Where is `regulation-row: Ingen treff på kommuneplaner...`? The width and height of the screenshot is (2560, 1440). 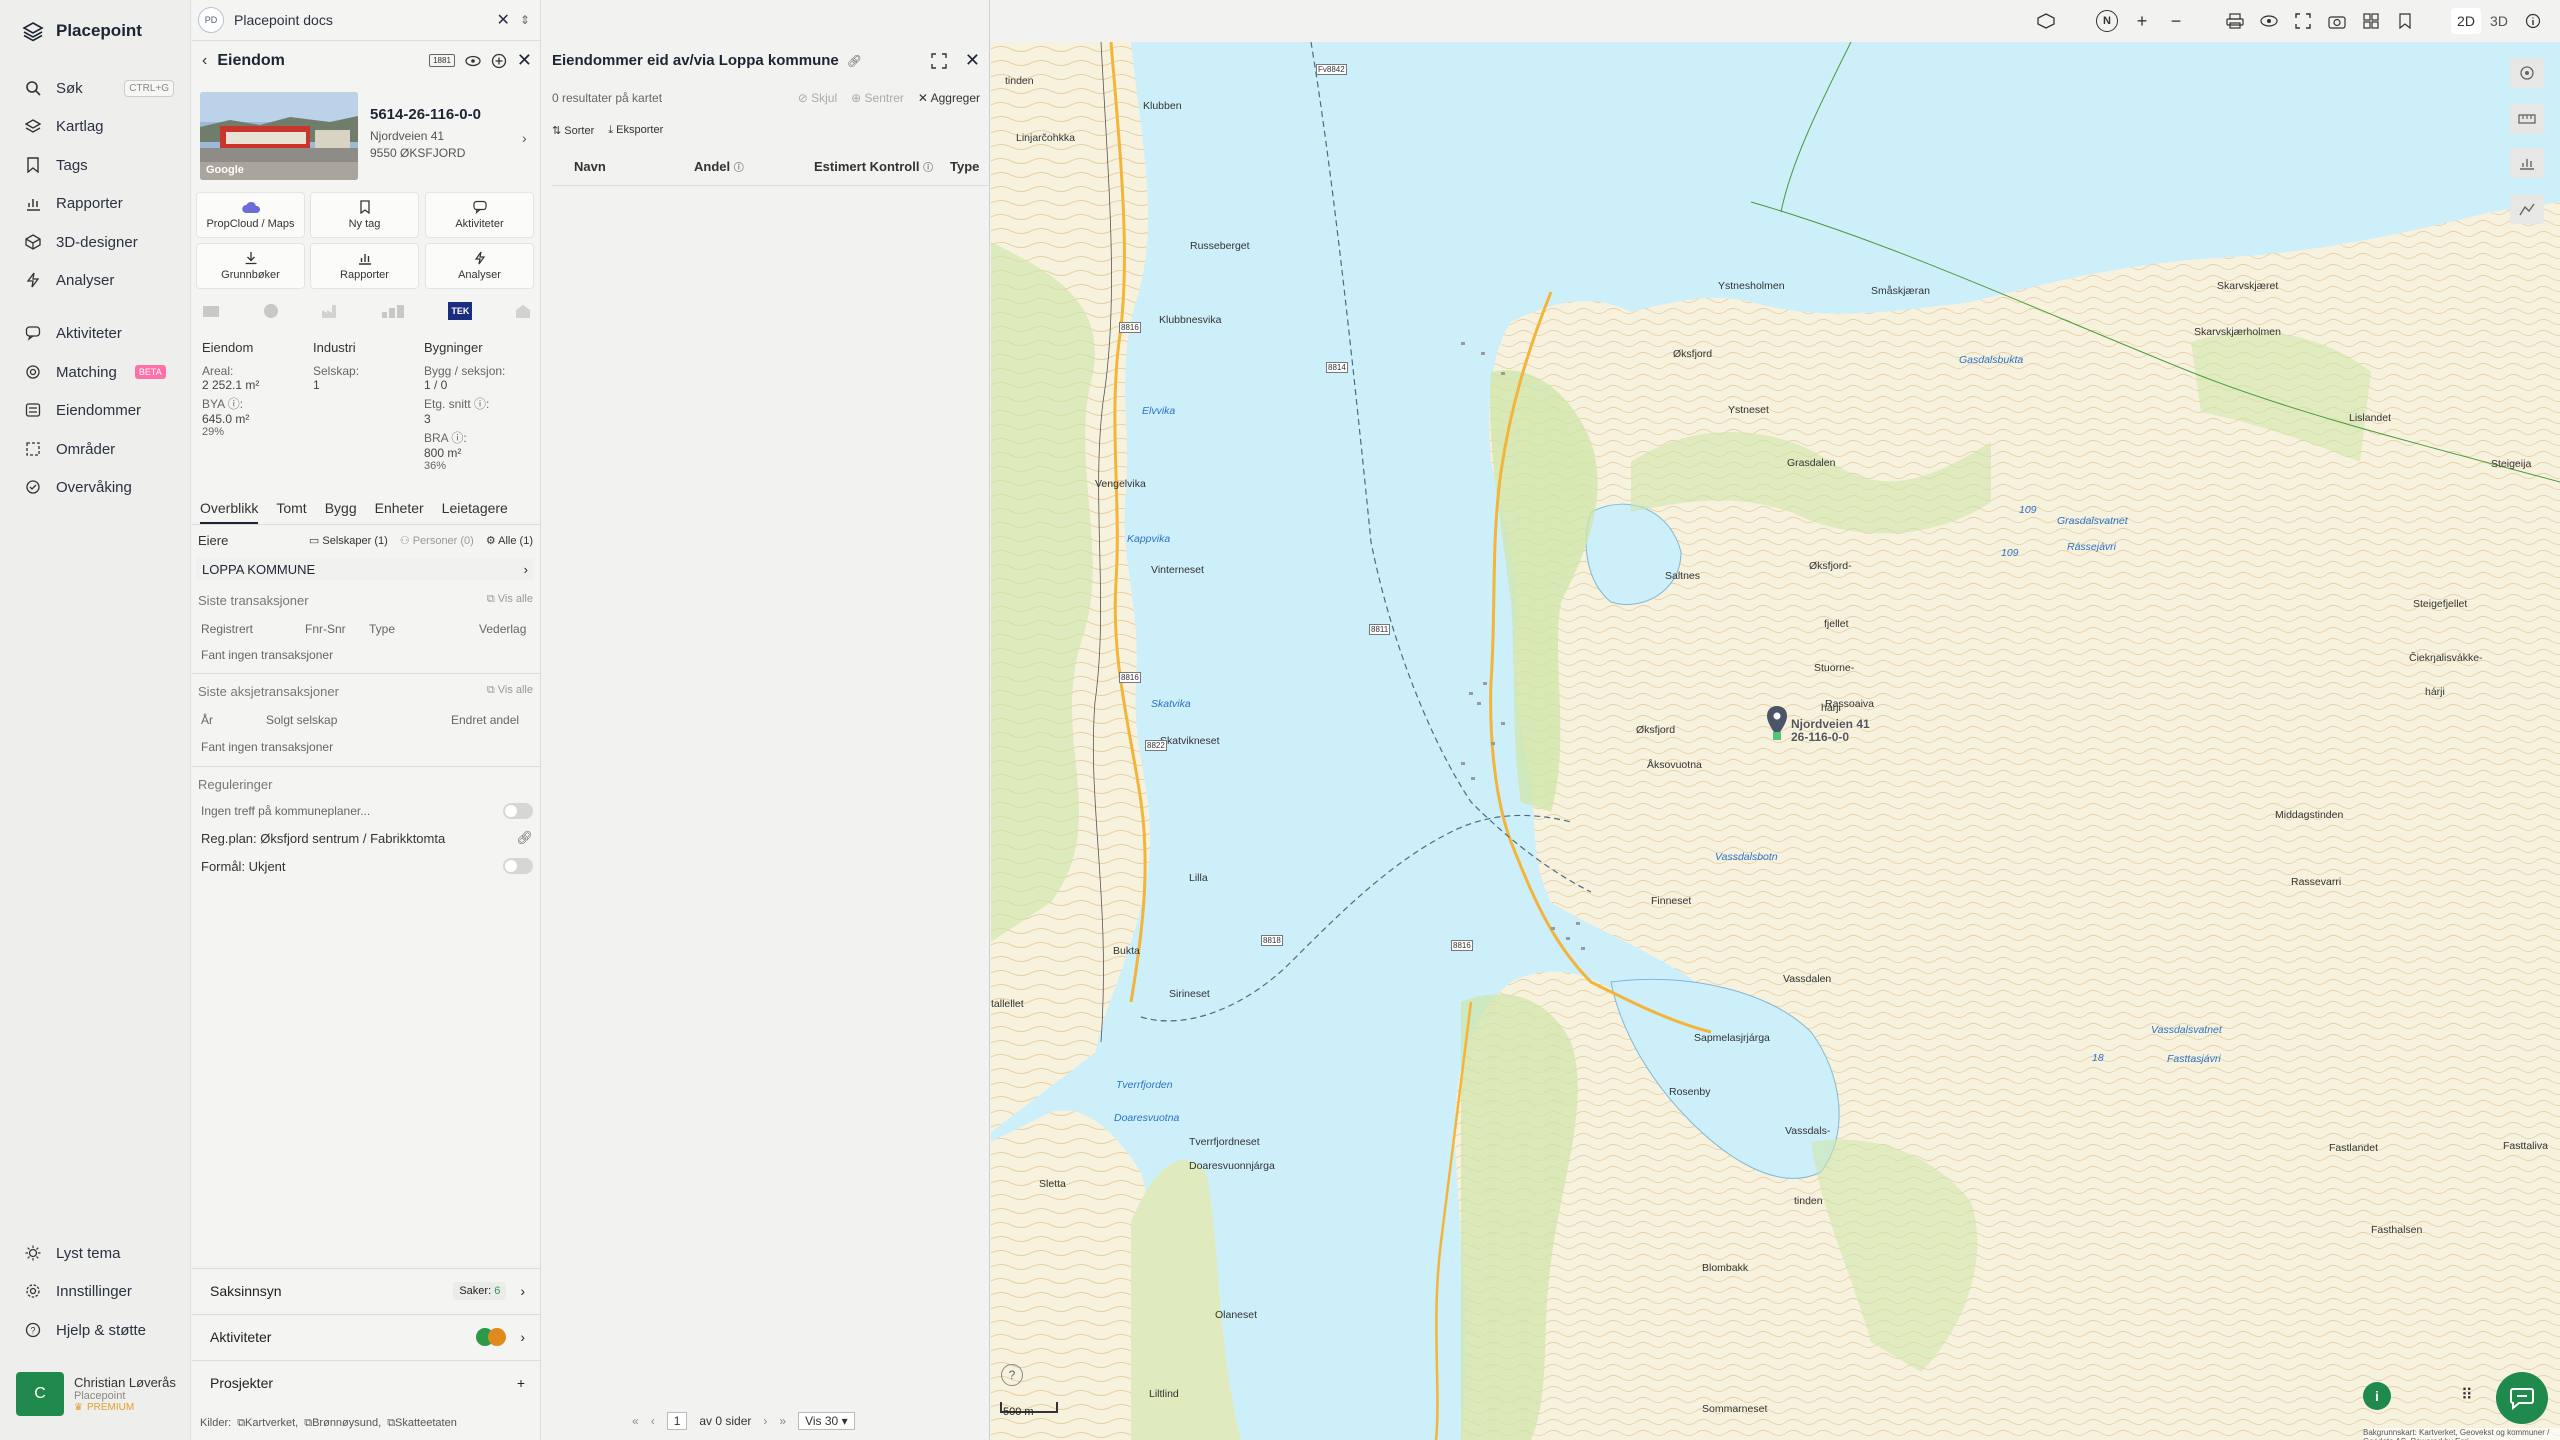 regulation-row: Ingen treff på kommuneplaner... is located at coordinates (365, 811).